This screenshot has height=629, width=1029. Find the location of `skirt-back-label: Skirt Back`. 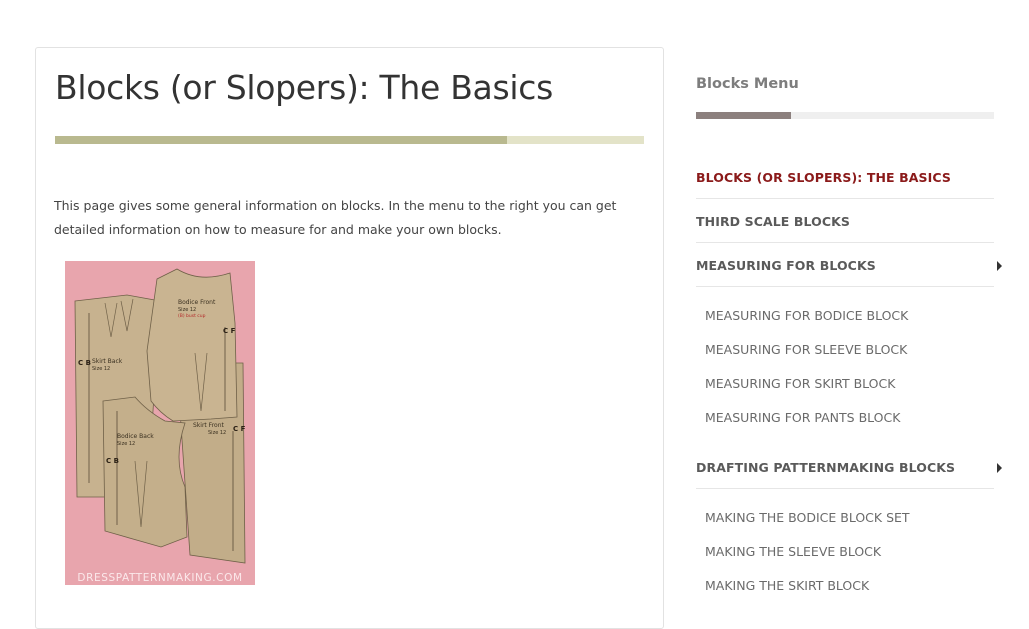

skirt-back-label: Skirt Back is located at coordinates (107, 361).